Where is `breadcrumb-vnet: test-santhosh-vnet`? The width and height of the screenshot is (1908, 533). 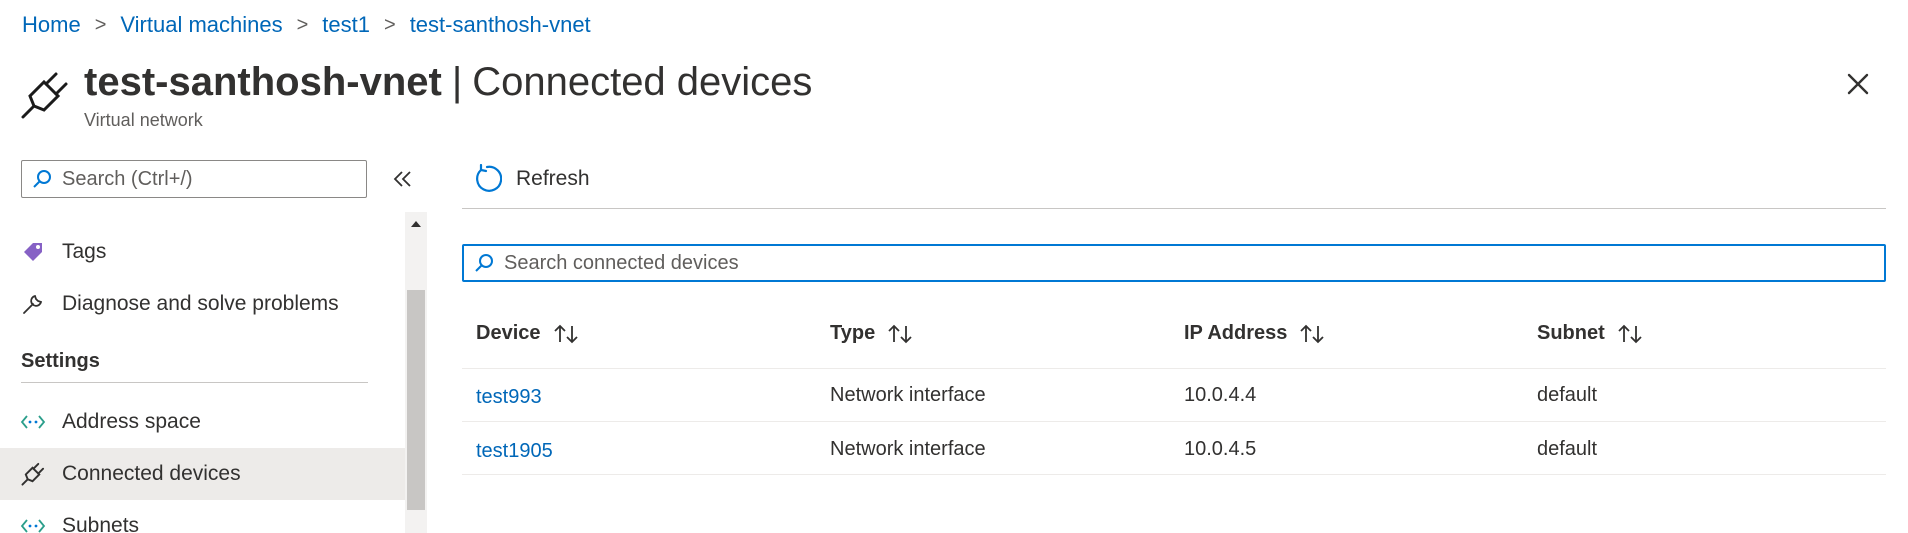 breadcrumb-vnet: test-santhosh-vnet is located at coordinates (500, 25).